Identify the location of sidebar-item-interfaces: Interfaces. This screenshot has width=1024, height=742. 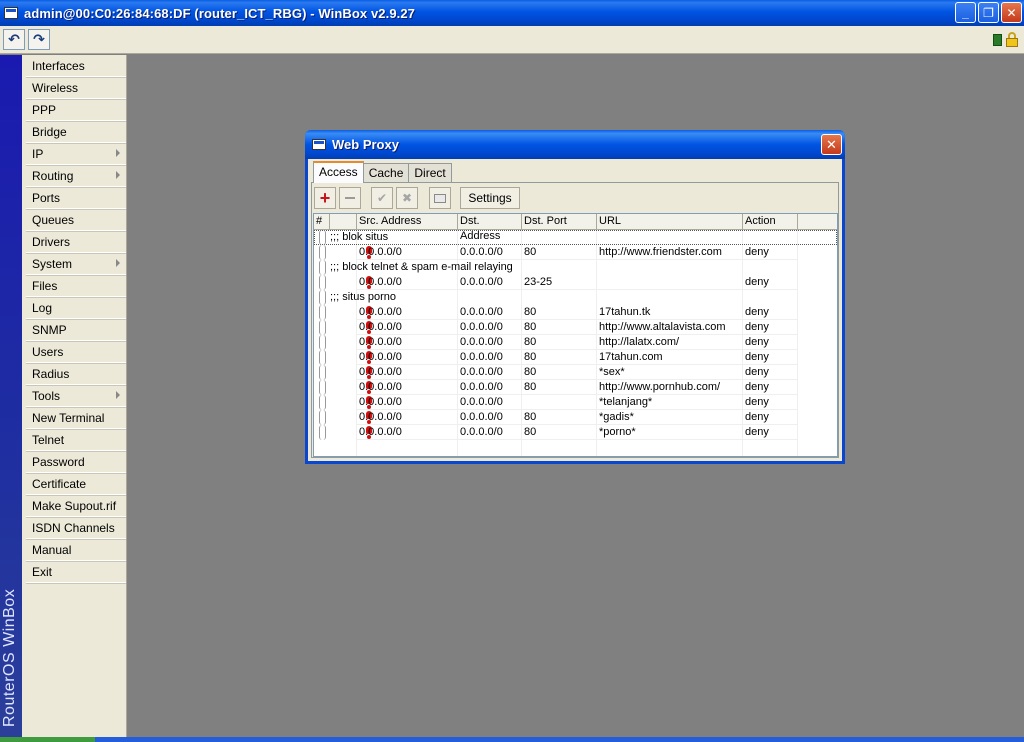
(76, 66).